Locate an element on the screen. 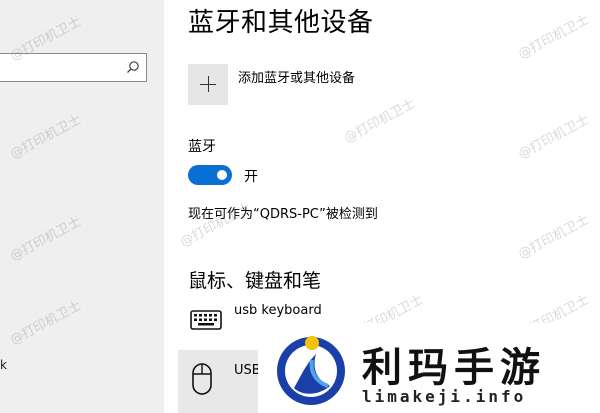 This screenshot has height=413, width=600. add-device-label: 添加蓝牙或其他设备 is located at coordinates (297, 78).